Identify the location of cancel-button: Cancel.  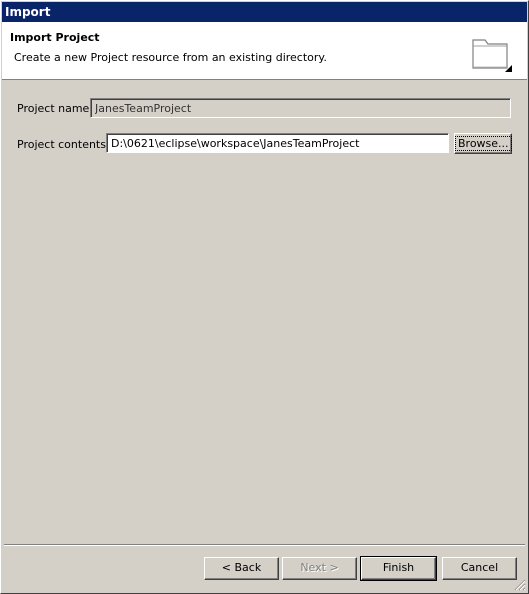
(479, 568).